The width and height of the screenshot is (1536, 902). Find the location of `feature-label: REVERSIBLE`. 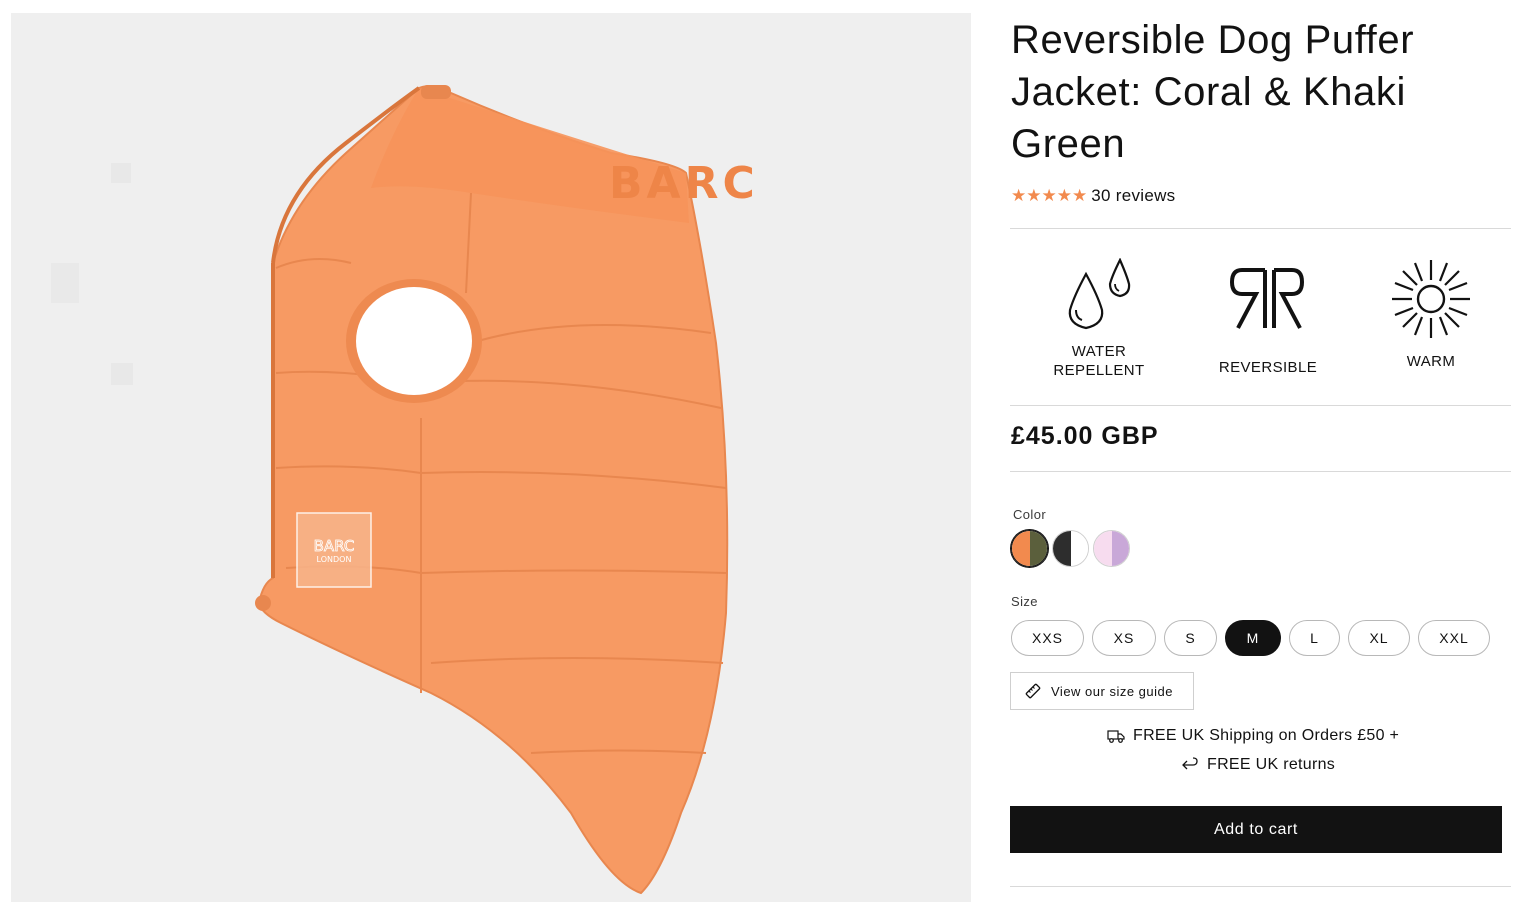

feature-label: REVERSIBLE is located at coordinates (1268, 367).